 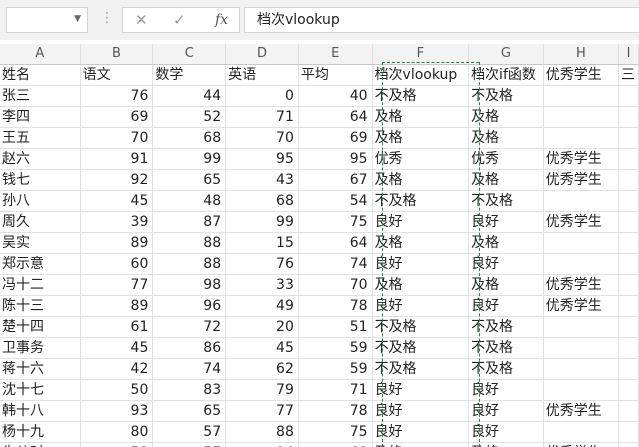 What do you see at coordinates (189, 306) in the screenshot?
I see `table-cell: 96` at bounding box center [189, 306].